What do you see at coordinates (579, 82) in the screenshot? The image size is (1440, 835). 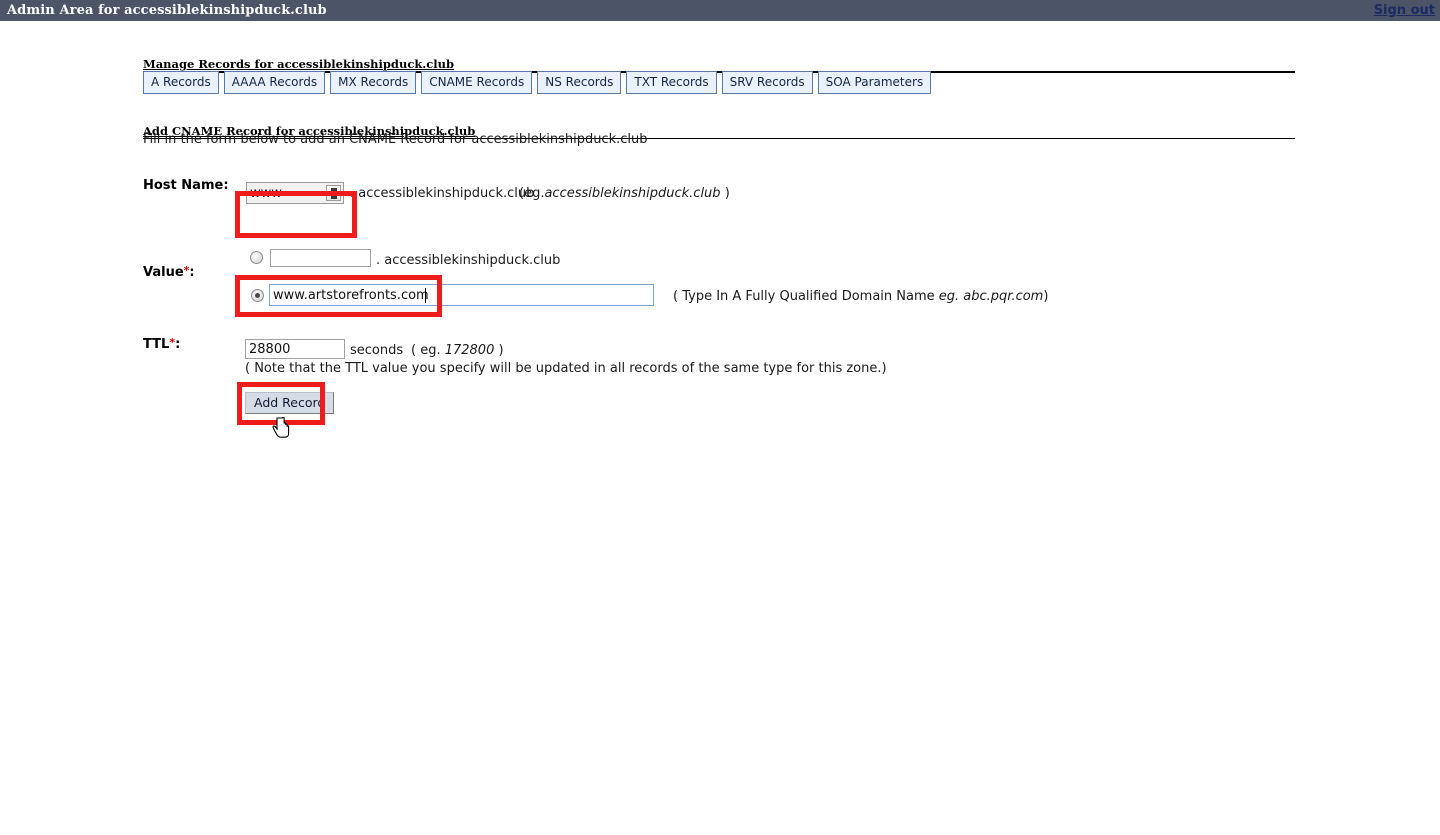 I see `tab-ns-records: NS Records` at bounding box center [579, 82].